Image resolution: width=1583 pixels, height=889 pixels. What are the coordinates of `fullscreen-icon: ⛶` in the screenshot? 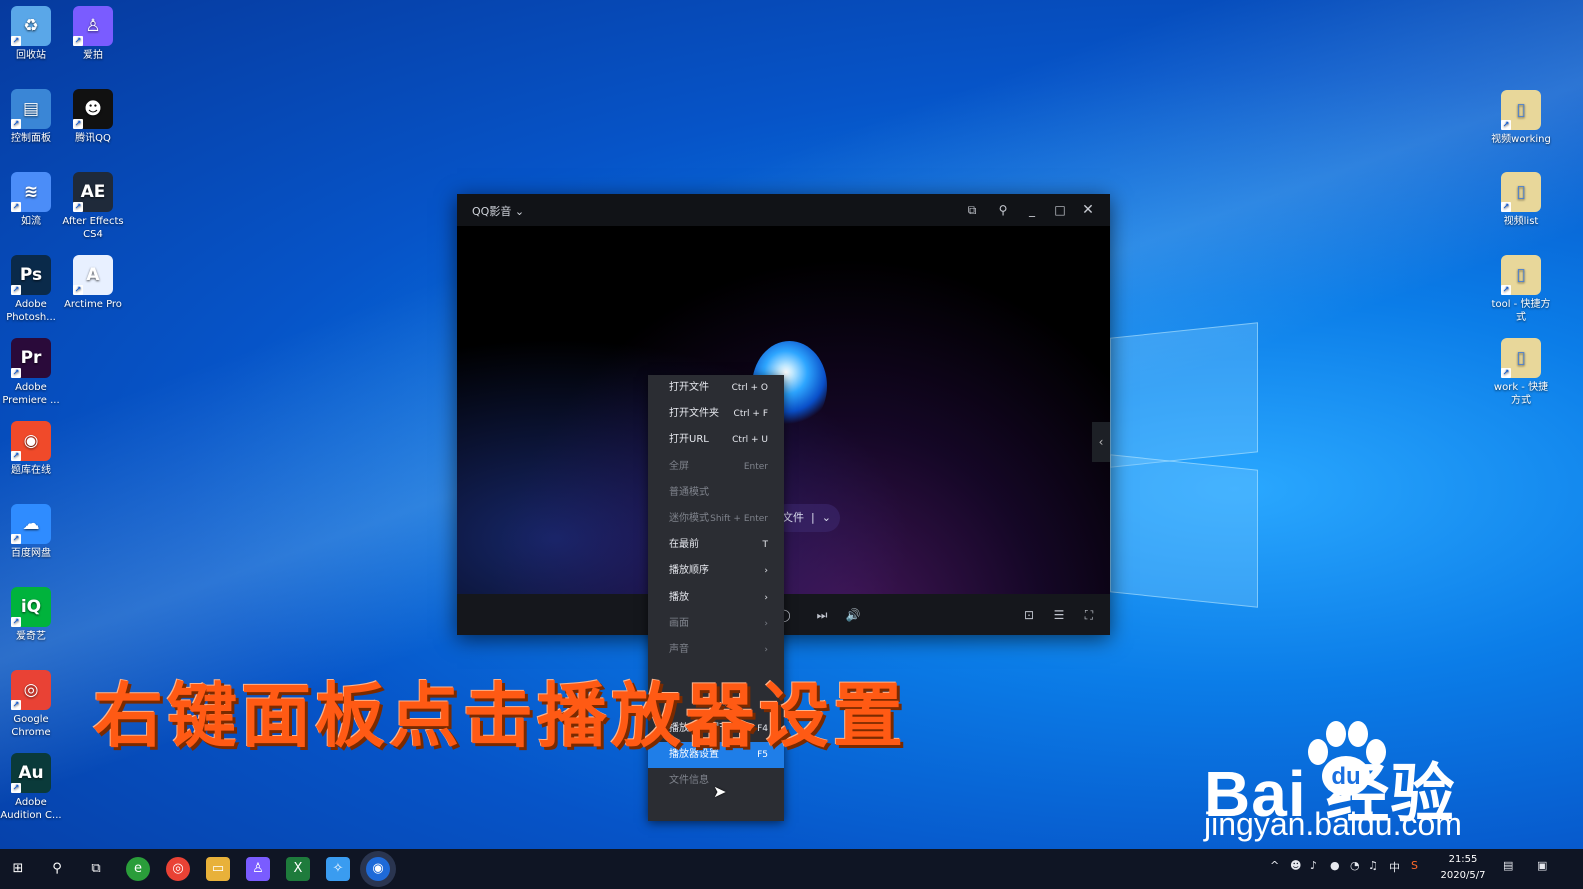 It's located at (1089, 615).